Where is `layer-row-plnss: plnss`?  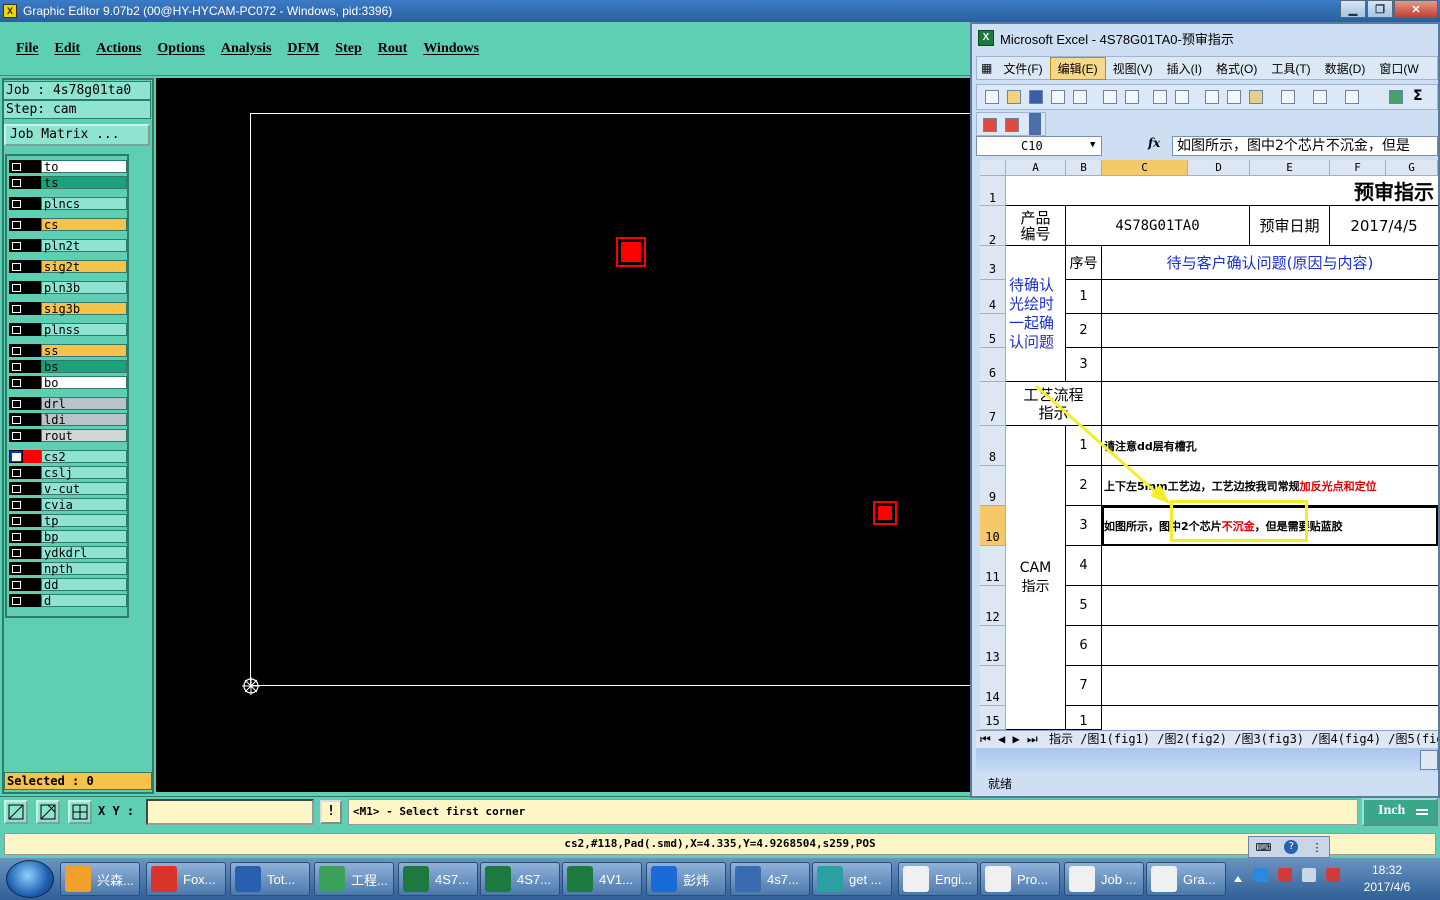
layer-row-plnss: plnss is located at coordinates (68, 329).